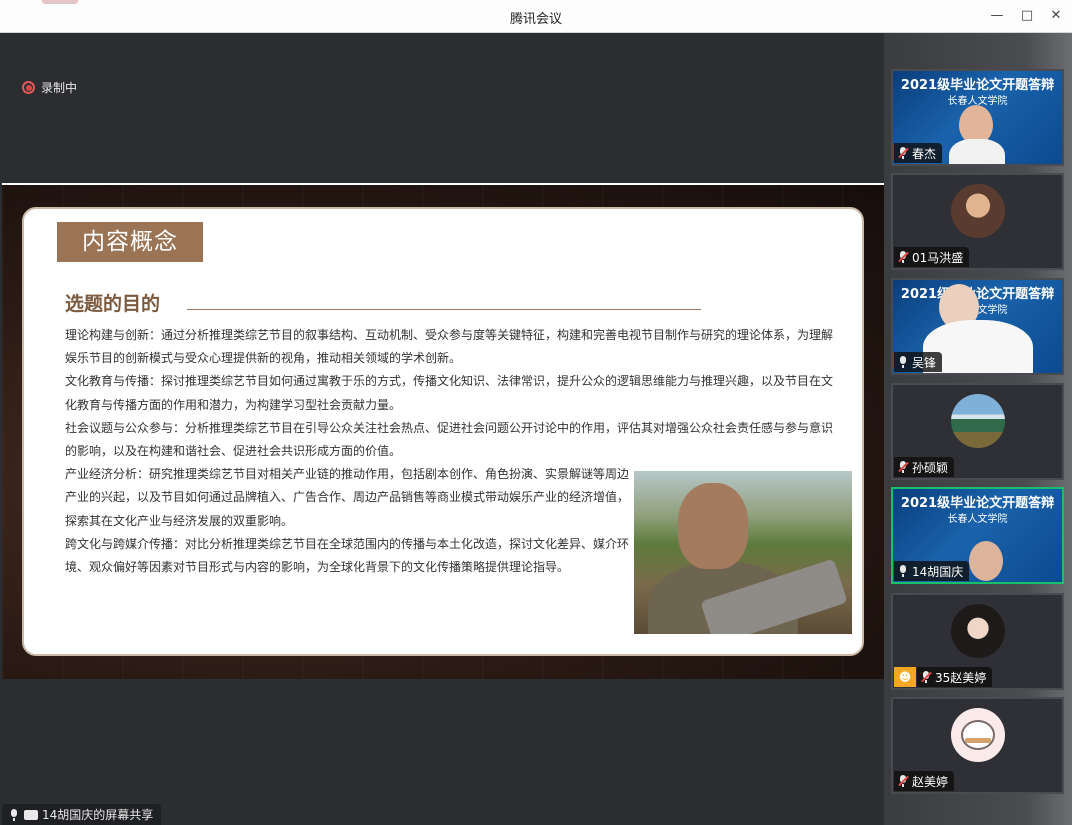 The image size is (1072, 825). I want to click on recording-indicator: 录制中, so click(49, 87).